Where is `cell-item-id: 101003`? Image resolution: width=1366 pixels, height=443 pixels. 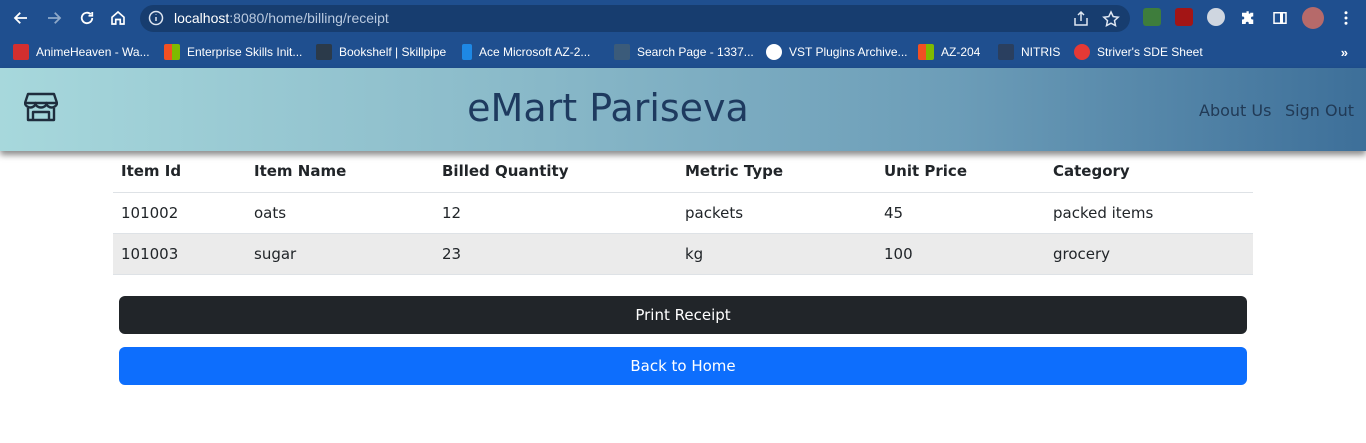 cell-item-id: 101003 is located at coordinates (179, 254).